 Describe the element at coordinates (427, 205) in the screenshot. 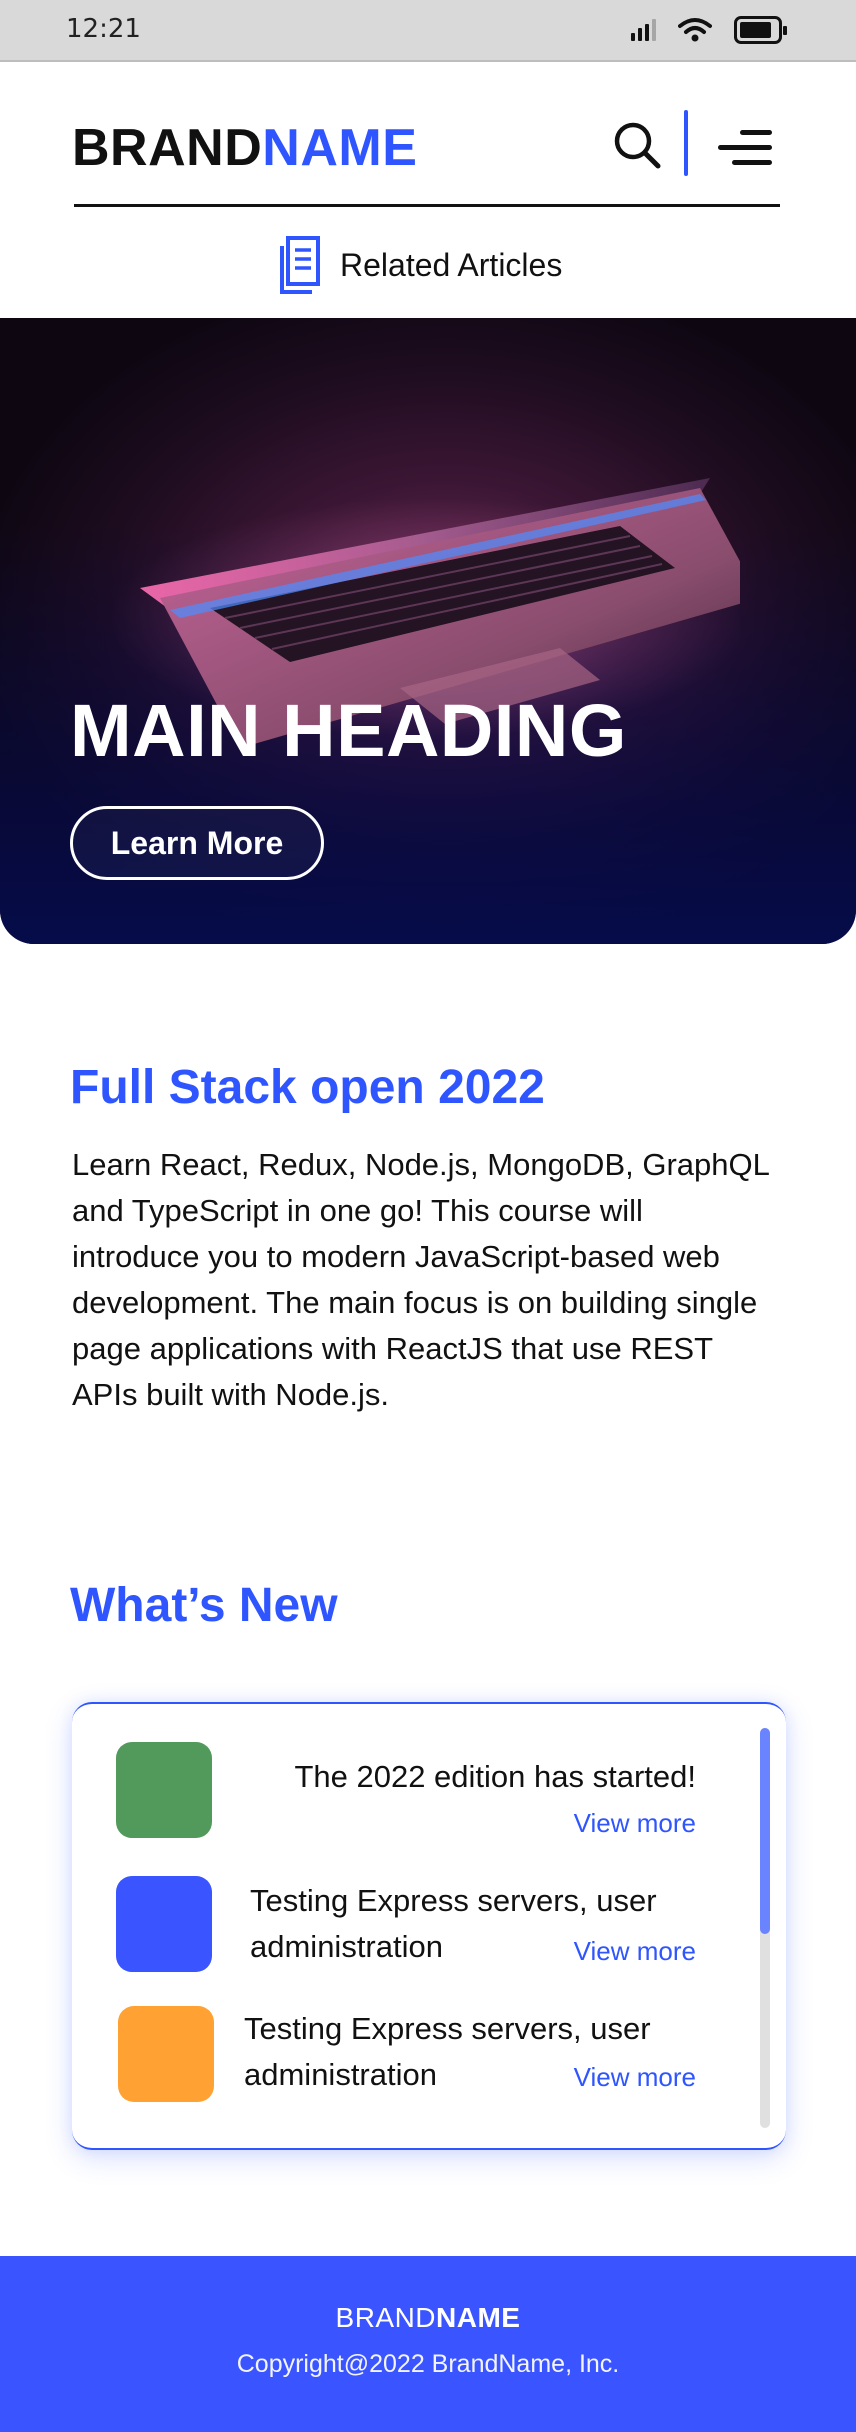

I see `header-divider-line` at that location.